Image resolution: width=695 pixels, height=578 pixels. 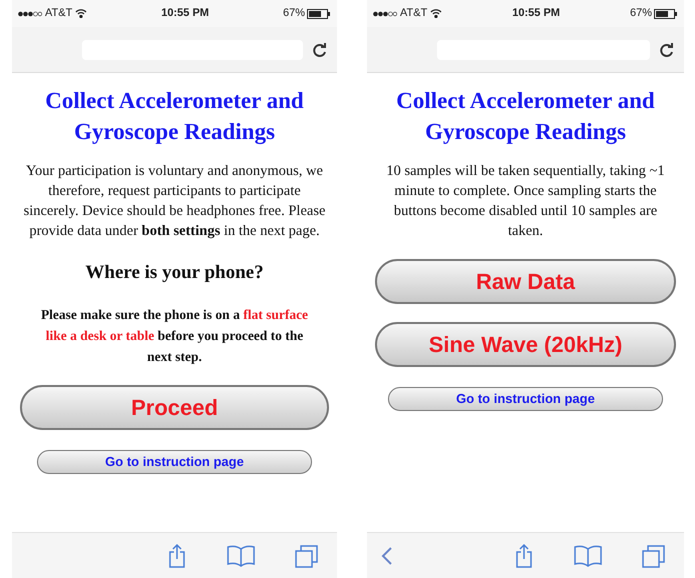 I want to click on back-icon, so click(x=387, y=556).